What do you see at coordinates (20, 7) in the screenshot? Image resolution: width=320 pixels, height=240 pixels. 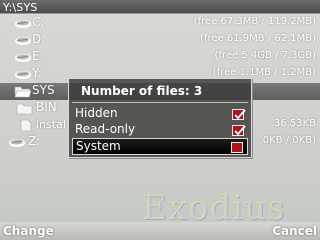 I see `current-path: Y:\SYS` at bounding box center [20, 7].